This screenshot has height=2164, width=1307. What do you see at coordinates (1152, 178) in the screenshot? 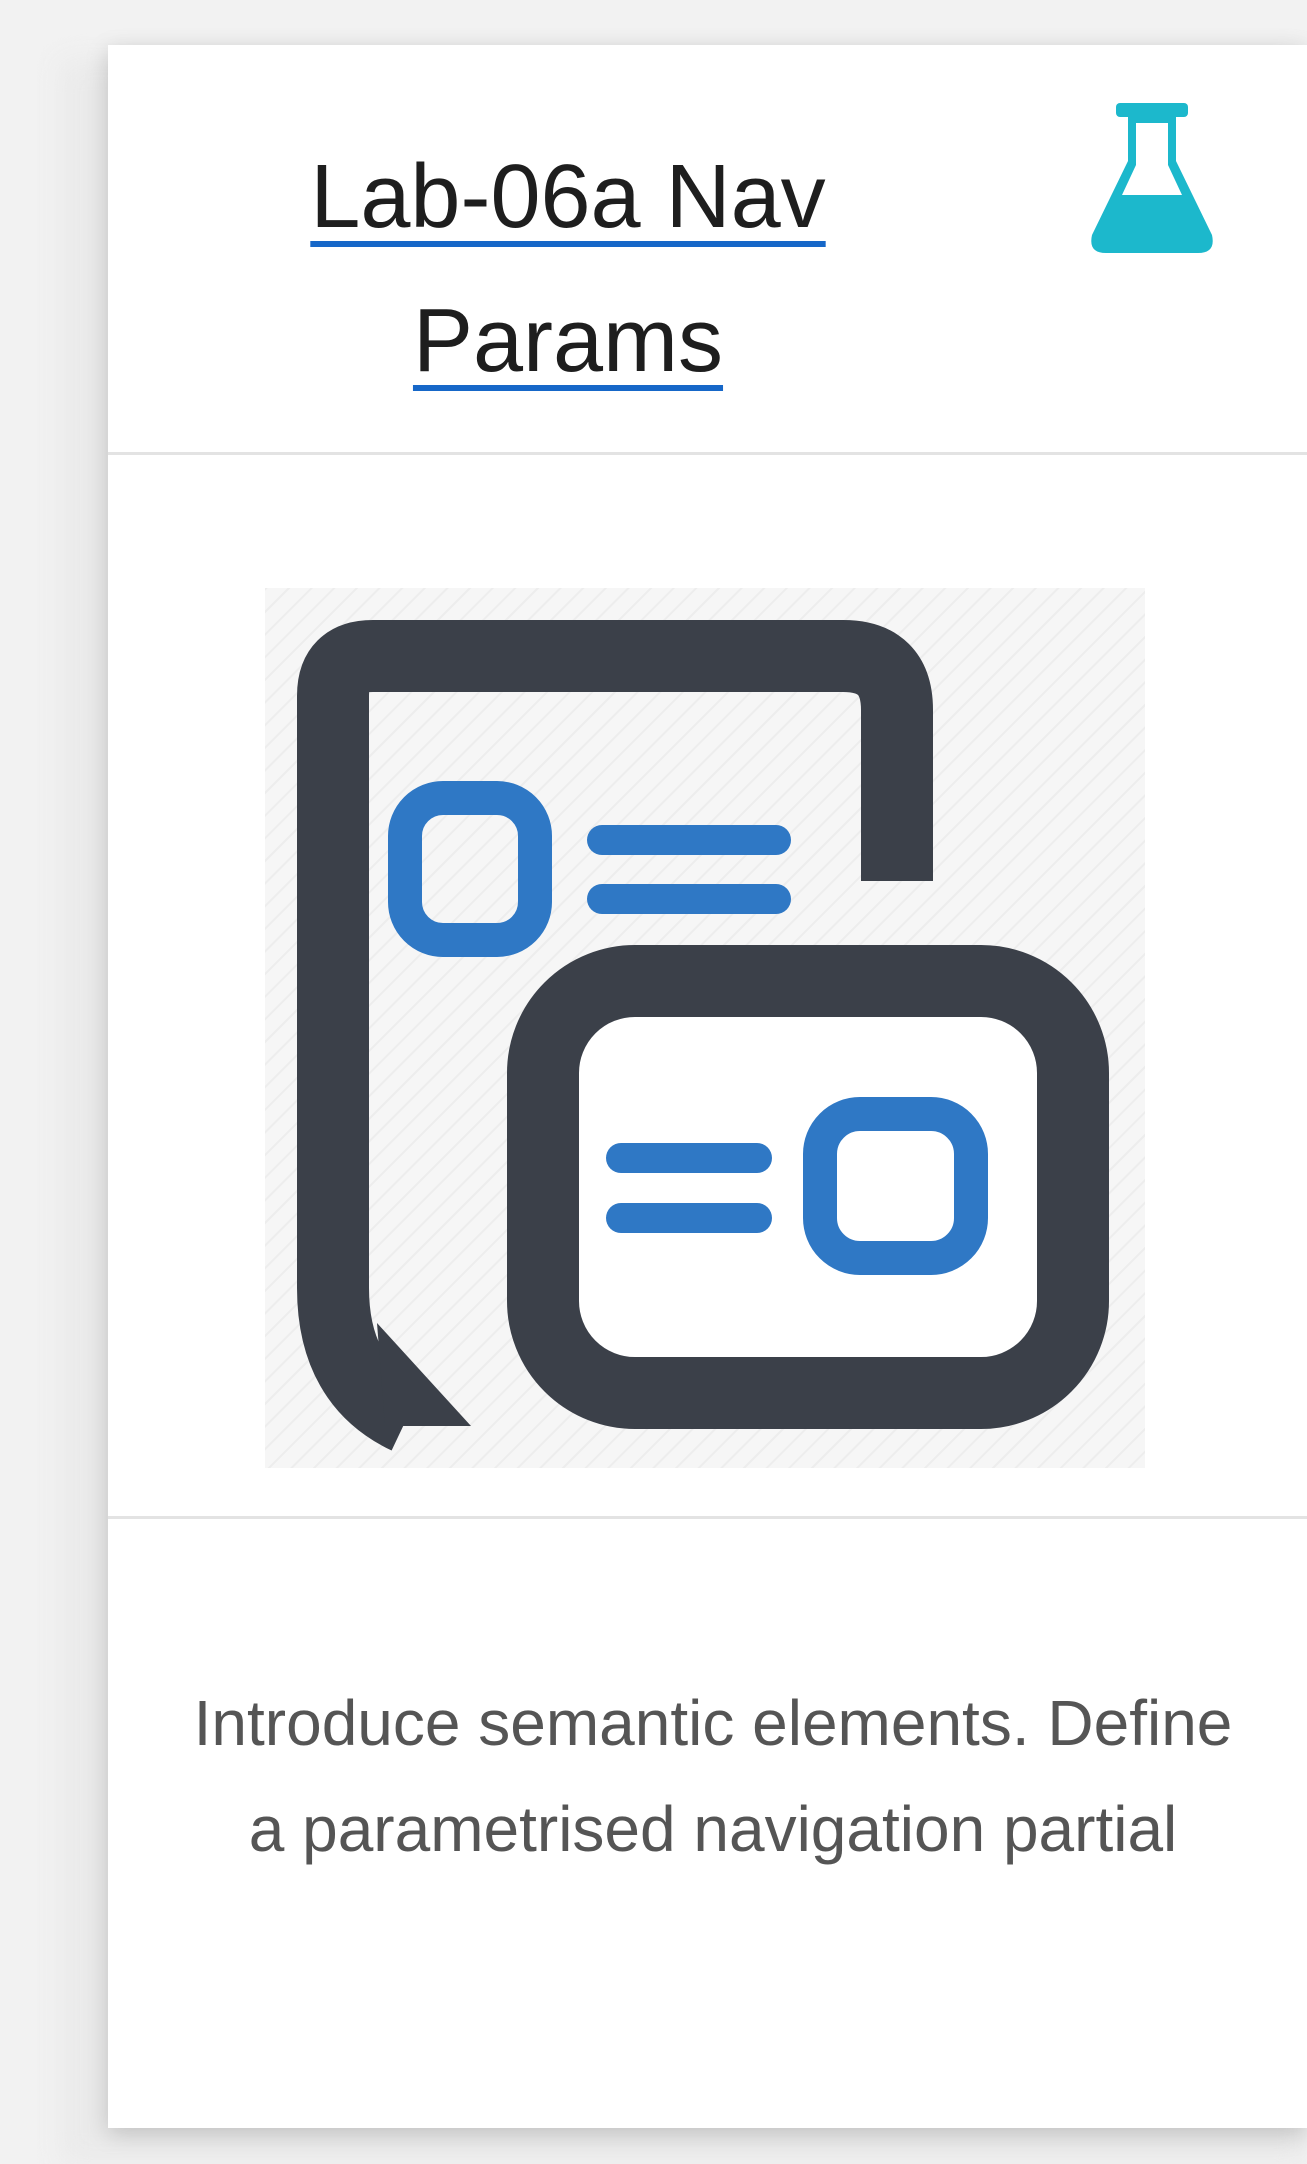
I see `flask-icon` at bounding box center [1152, 178].